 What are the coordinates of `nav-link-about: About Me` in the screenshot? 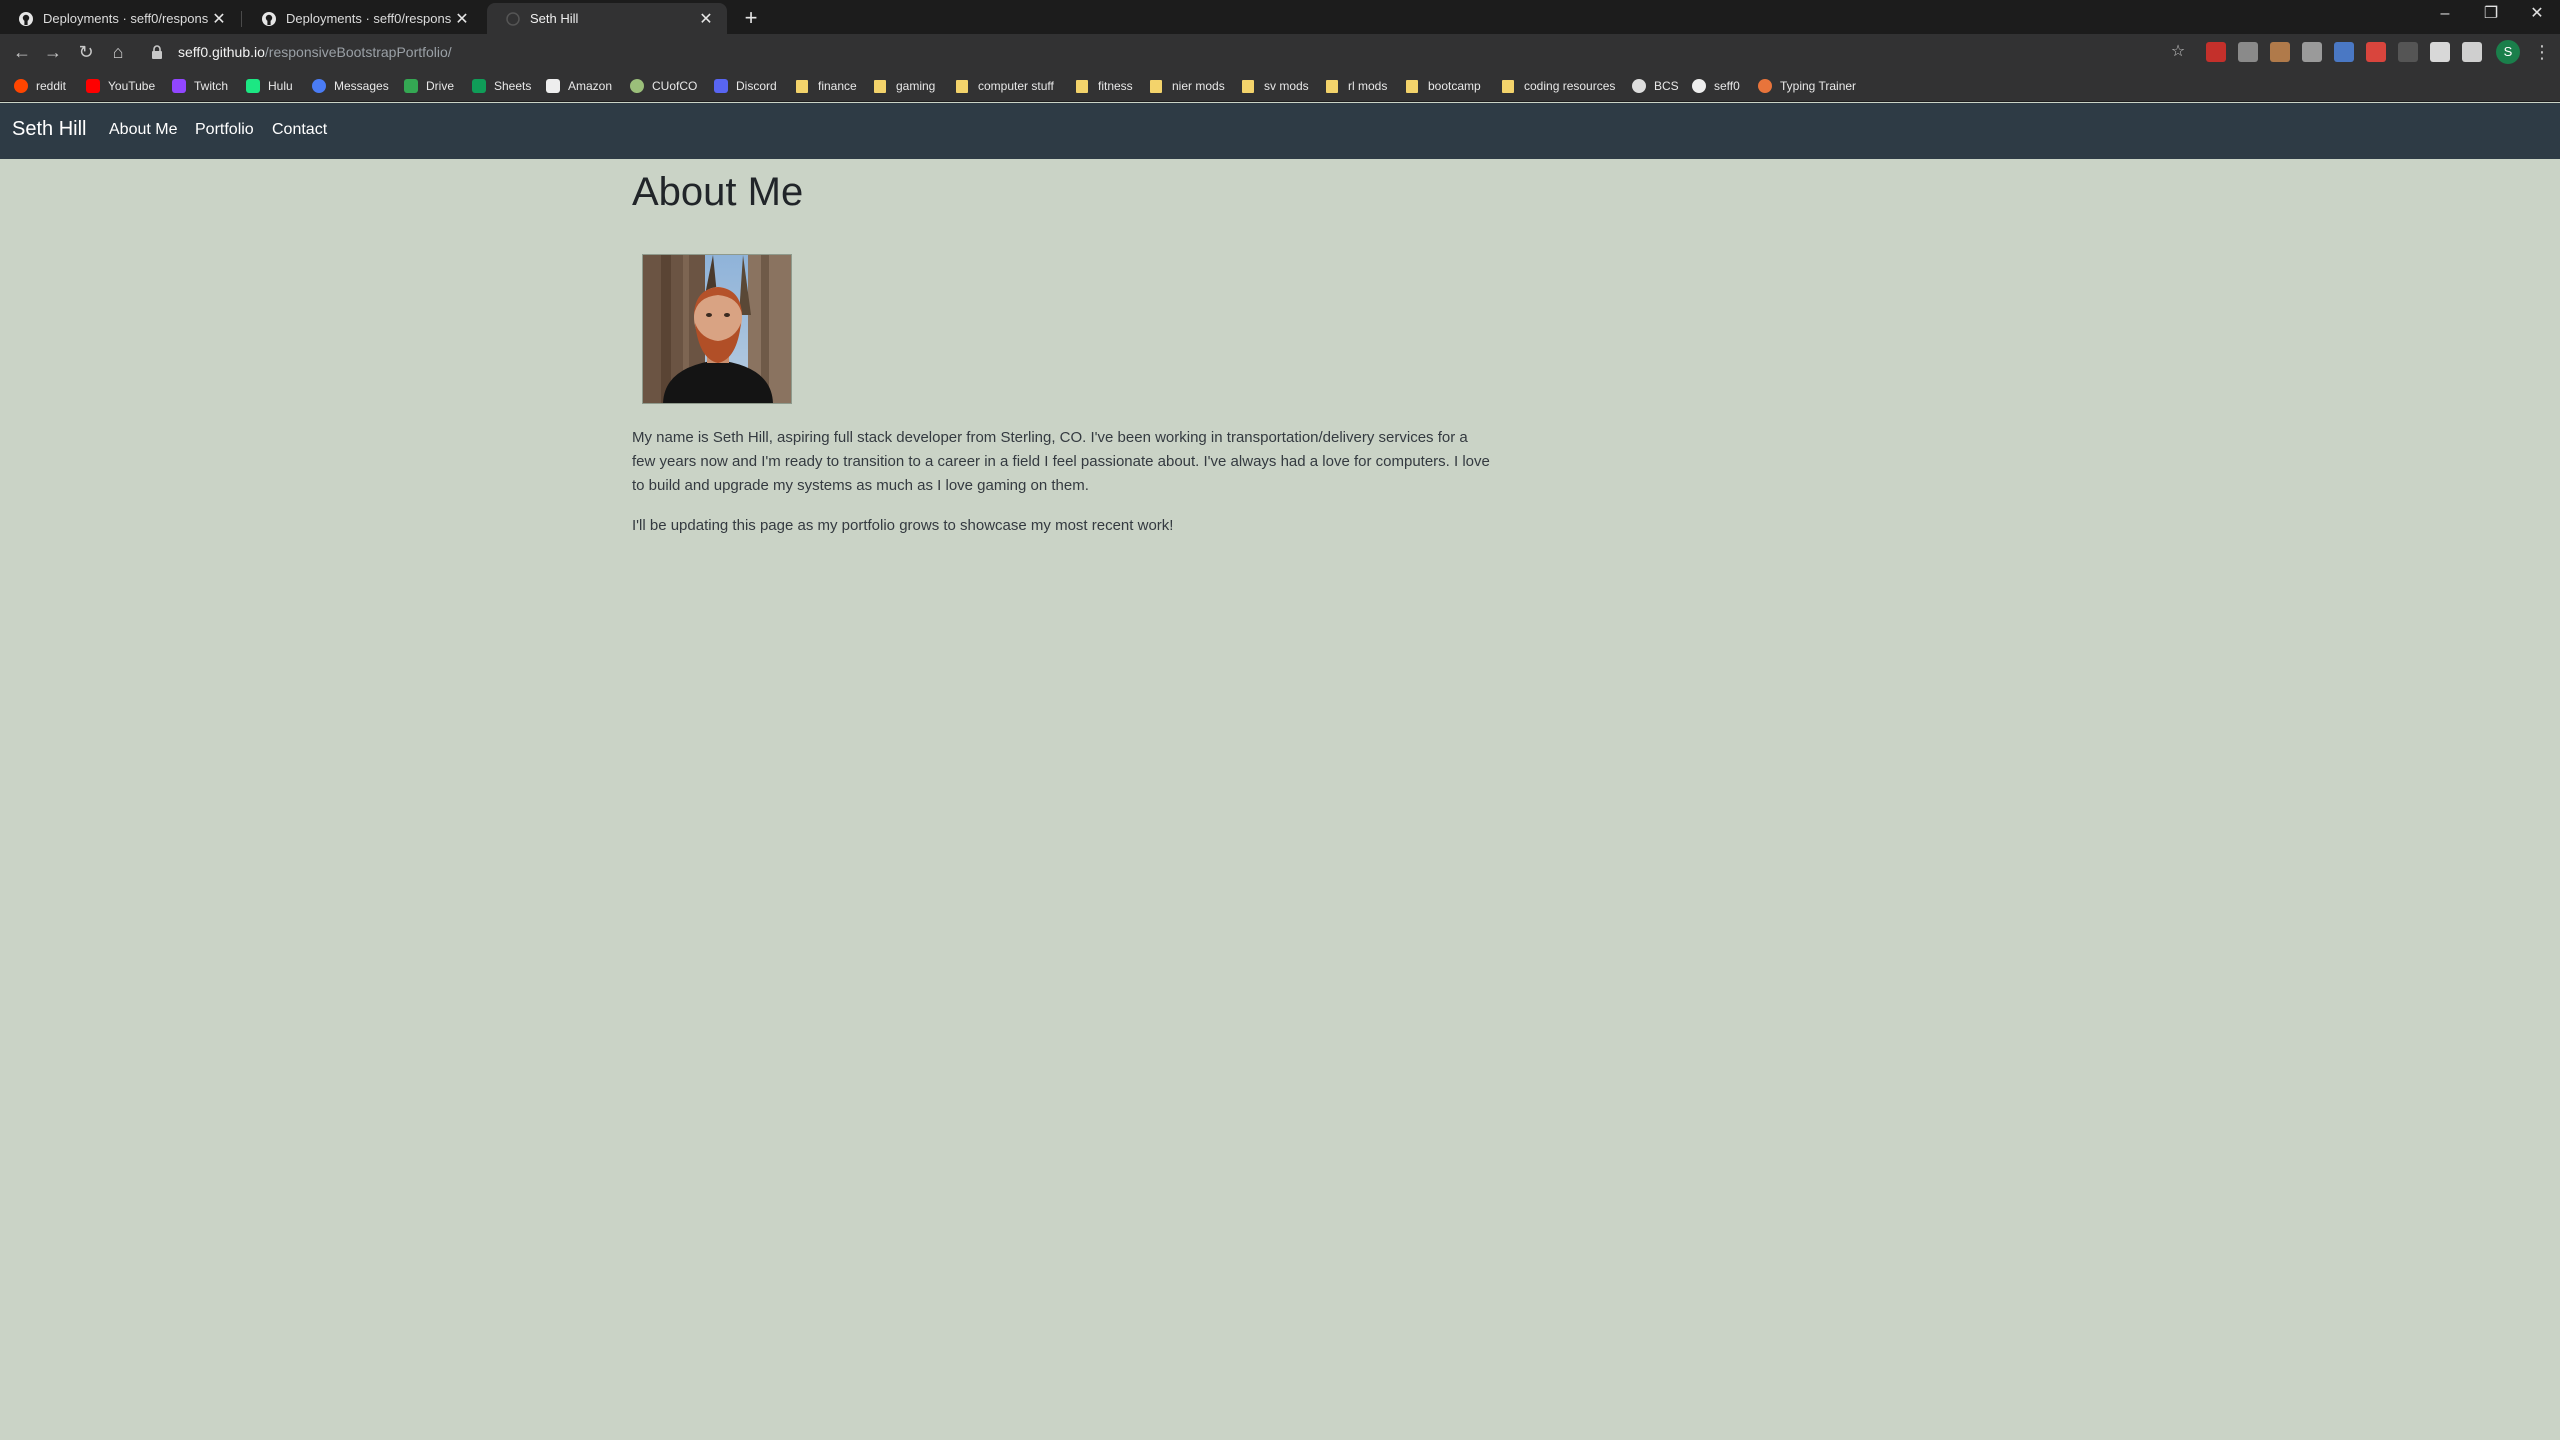 It's located at (143, 130).